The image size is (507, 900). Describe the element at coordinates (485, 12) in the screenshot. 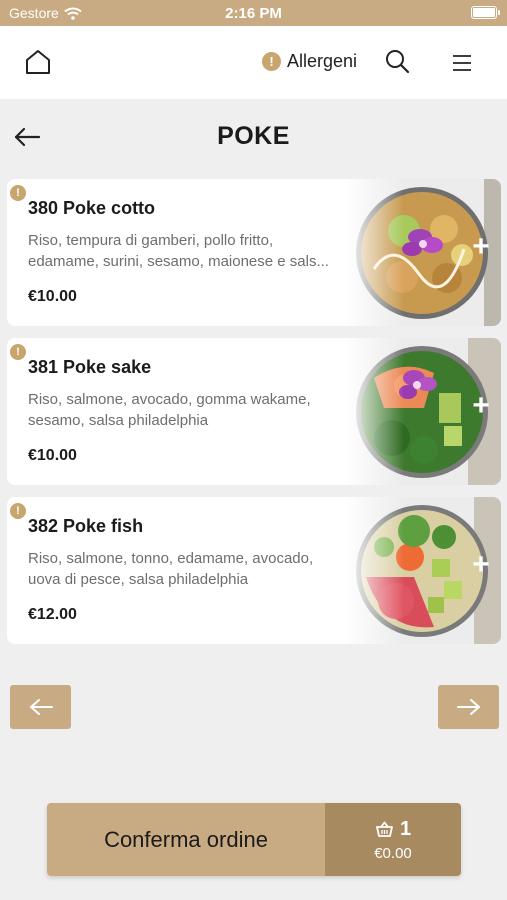

I see `battery-icon` at that location.